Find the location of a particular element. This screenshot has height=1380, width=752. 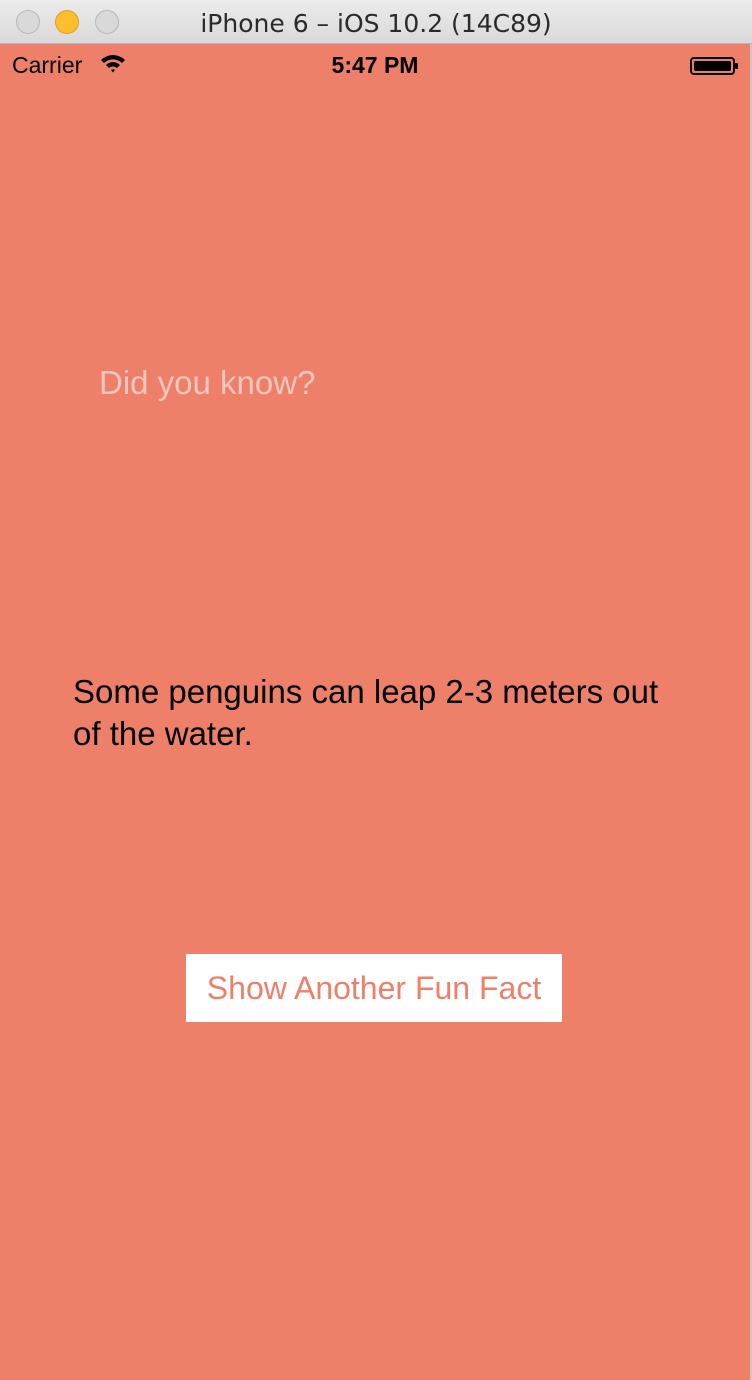

status-time: 5:47 PM is located at coordinates (375, 65).